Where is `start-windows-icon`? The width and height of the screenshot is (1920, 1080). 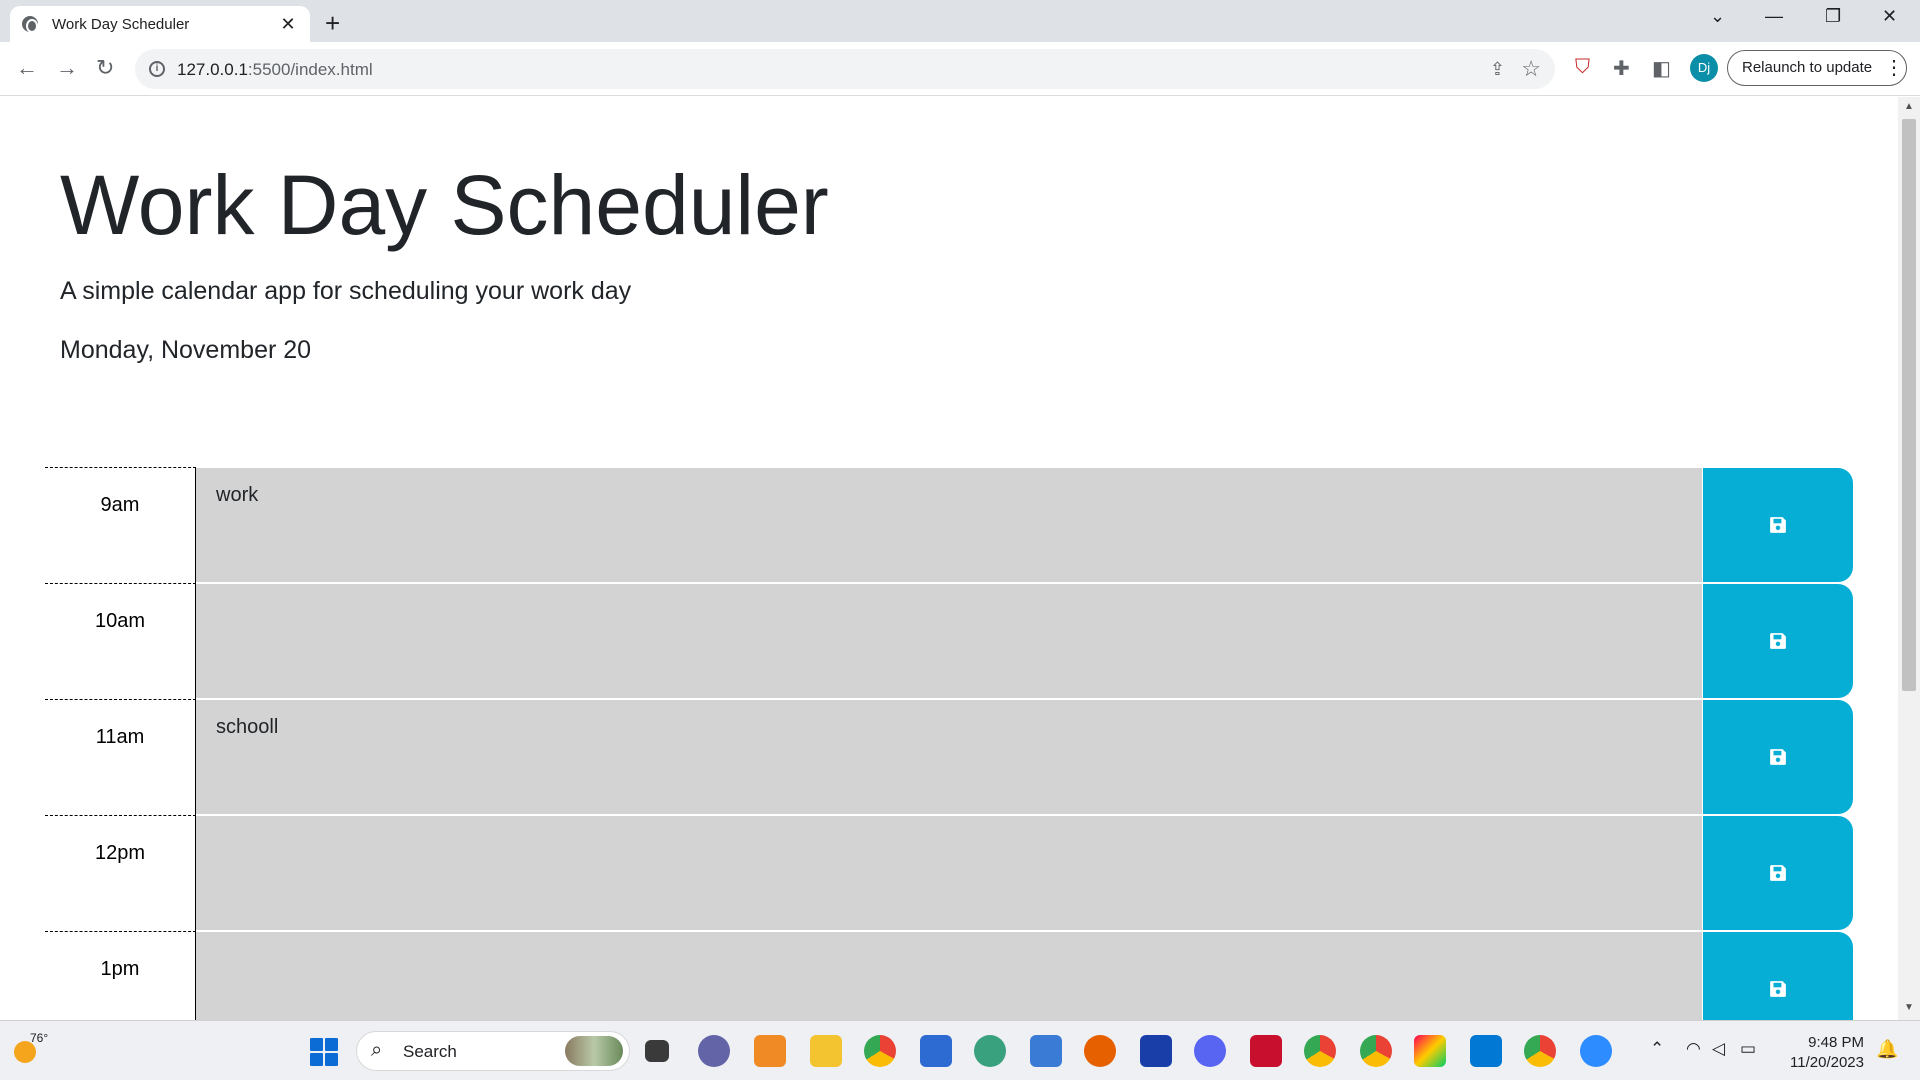 start-windows-icon is located at coordinates (324, 1052).